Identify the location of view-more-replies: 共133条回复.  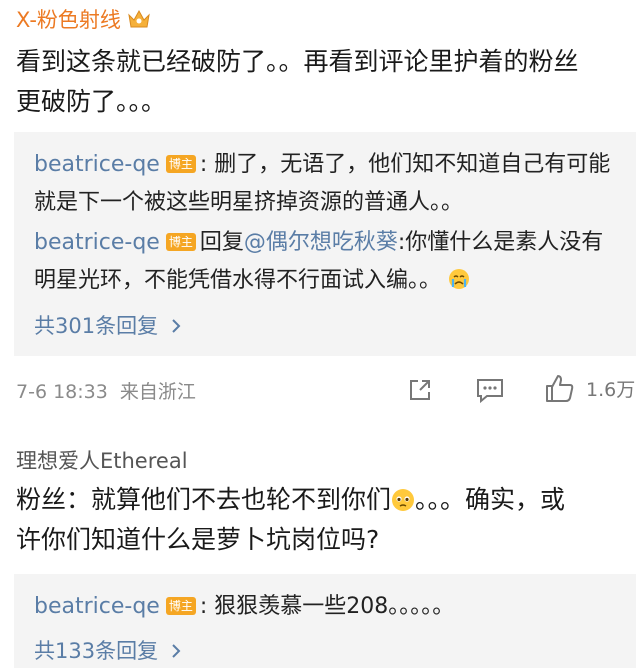
(108, 650).